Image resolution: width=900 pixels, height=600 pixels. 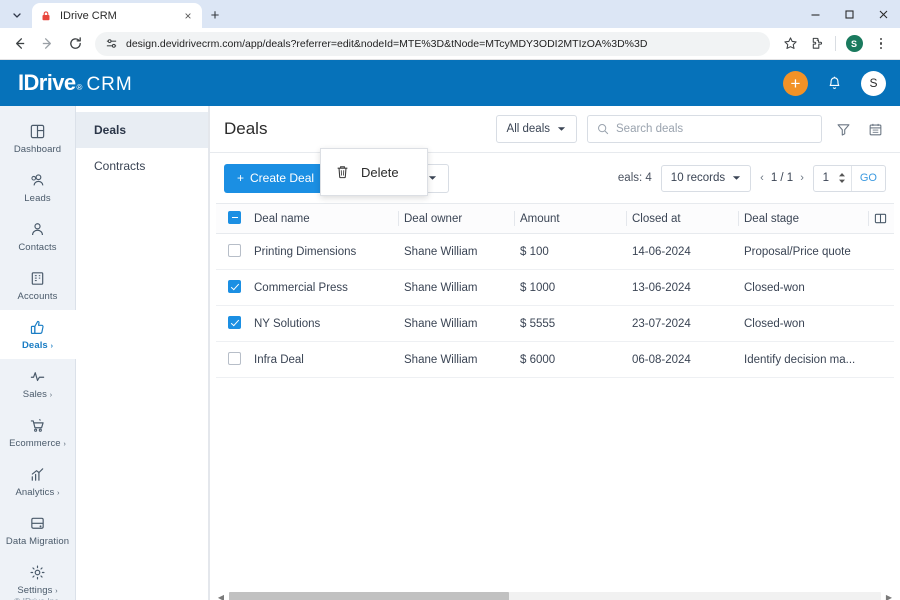 What do you see at coordinates (37, 296) in the screenshot?
I see `sidebar-item-label: Accounts` at bounding box center [37, 296].